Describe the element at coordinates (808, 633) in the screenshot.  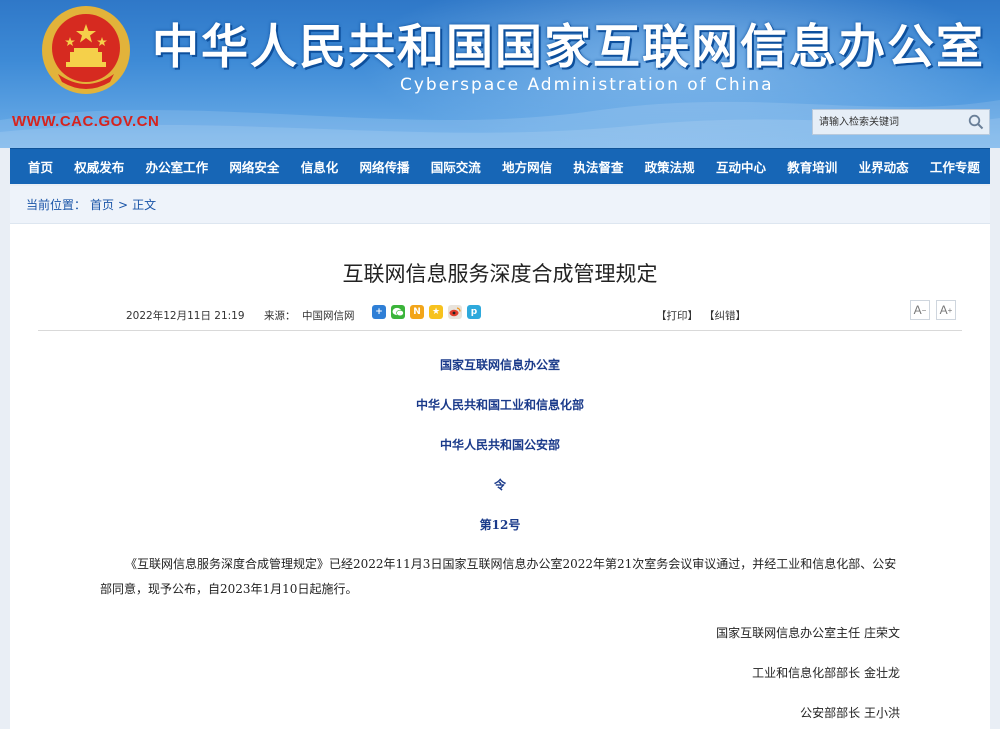
I see `signature-line: 国家互联网信息办公室主任 庄荣文` at that location.